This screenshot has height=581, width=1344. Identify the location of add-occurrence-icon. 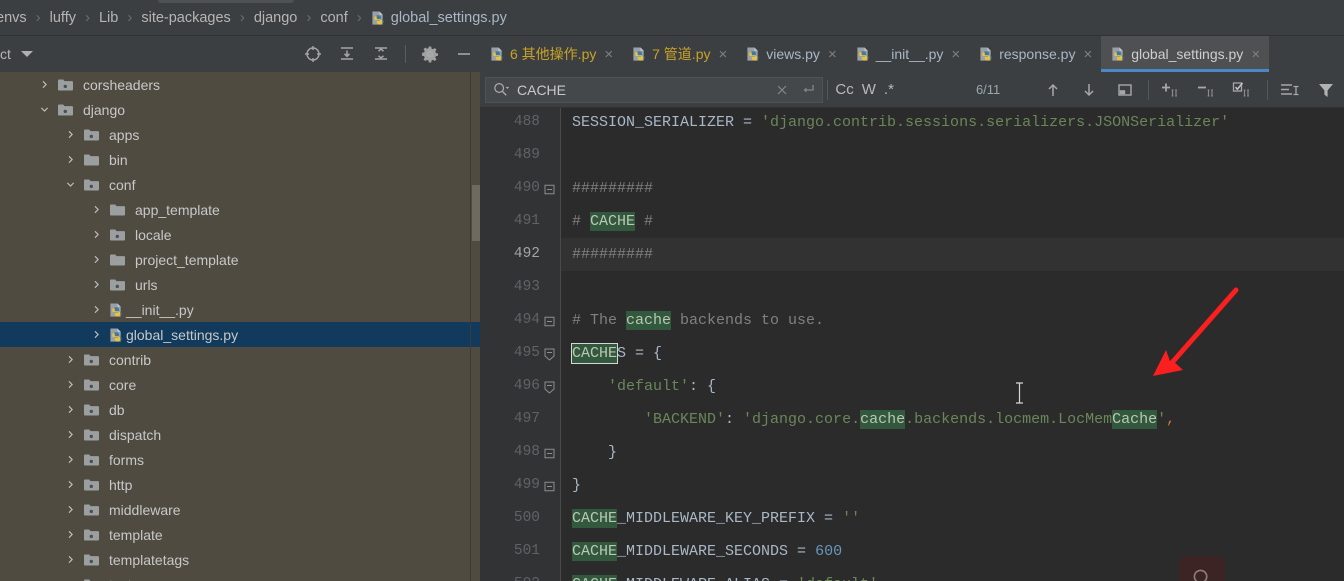
(1170, 90).